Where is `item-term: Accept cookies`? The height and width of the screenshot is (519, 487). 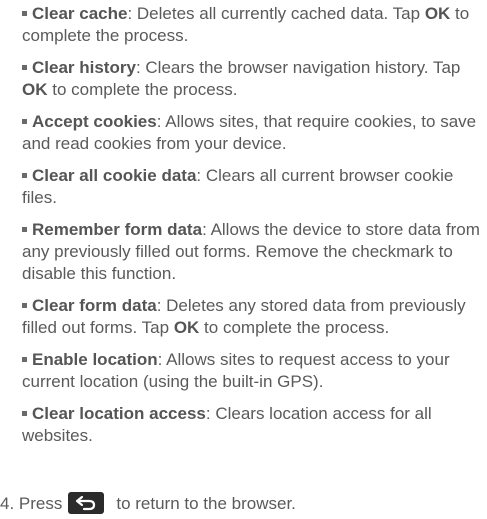
item-term: Accept cookies is located at coordinates (94, 121).